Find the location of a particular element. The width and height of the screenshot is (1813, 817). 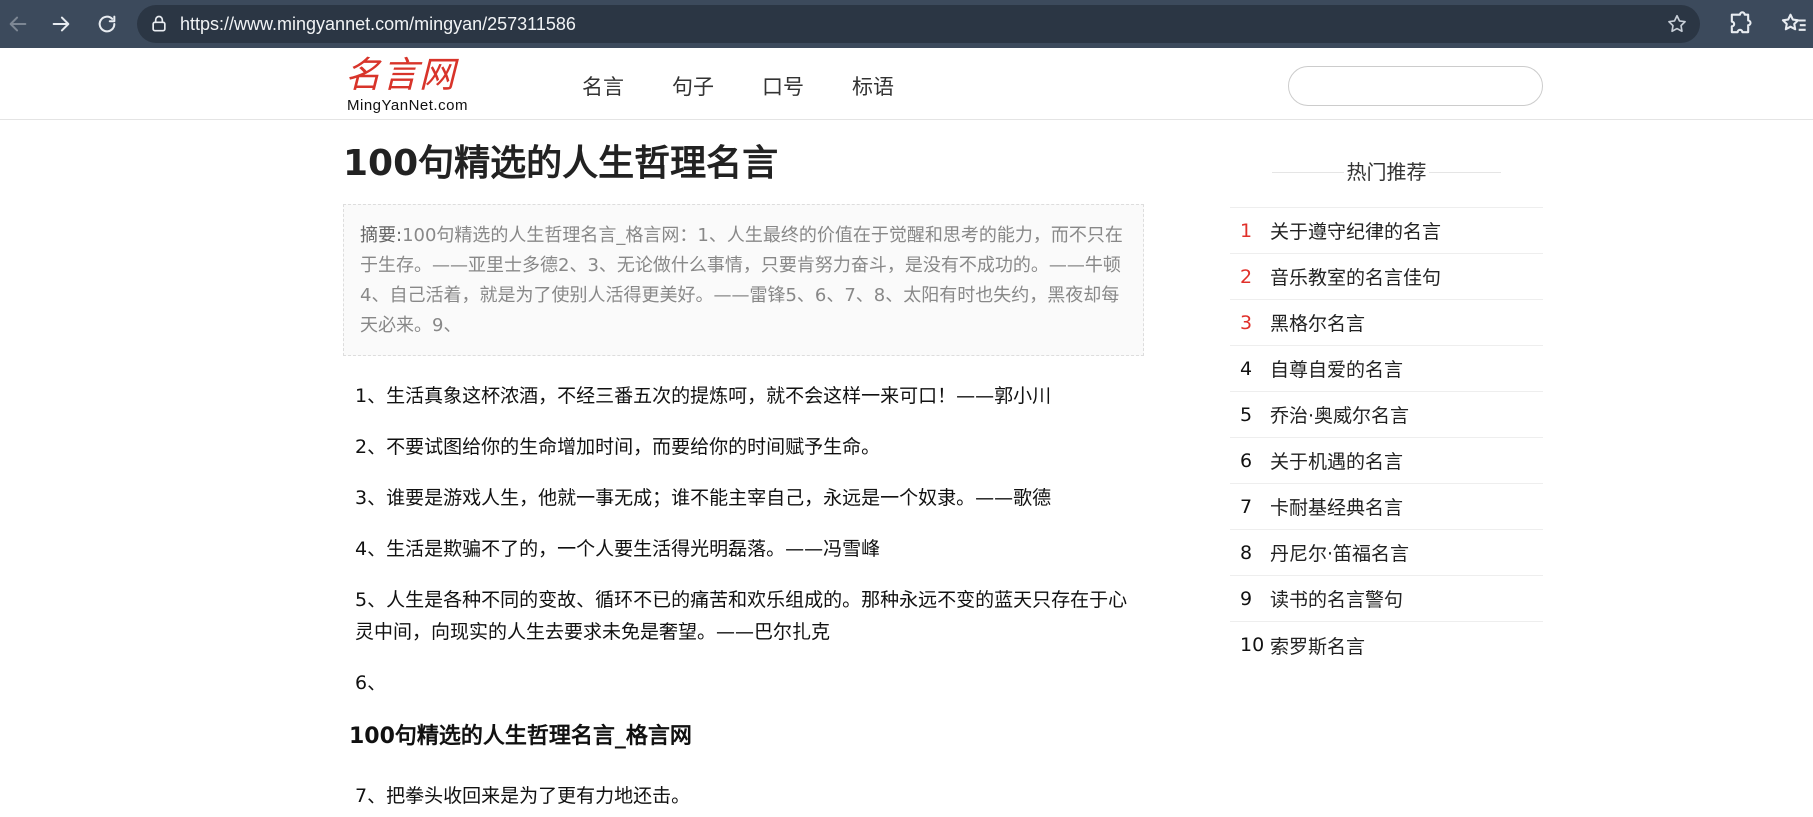

reload-icon is located at coordinates (107, 24).